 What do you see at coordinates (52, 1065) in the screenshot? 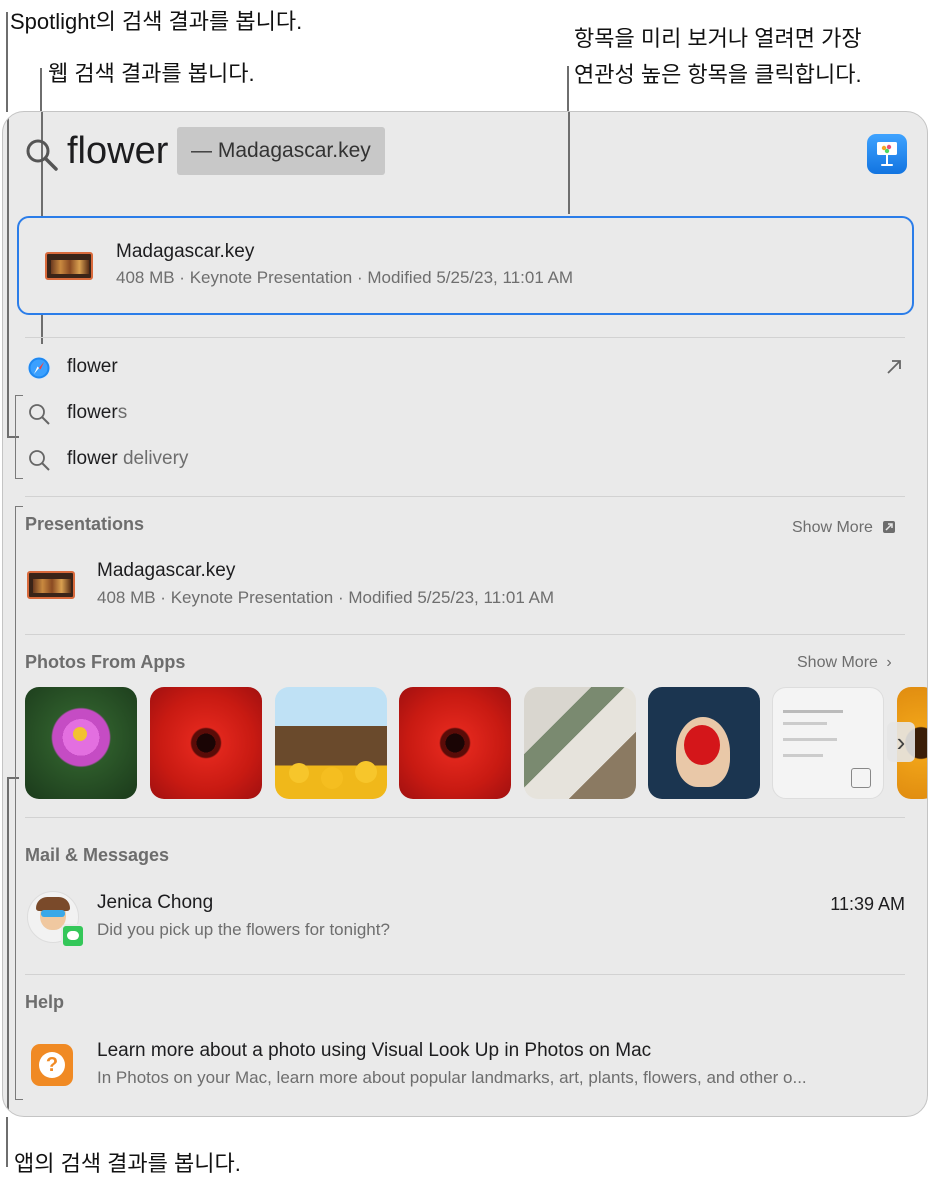
I see `help-icon: ?` at bounding box center [52, 1065].